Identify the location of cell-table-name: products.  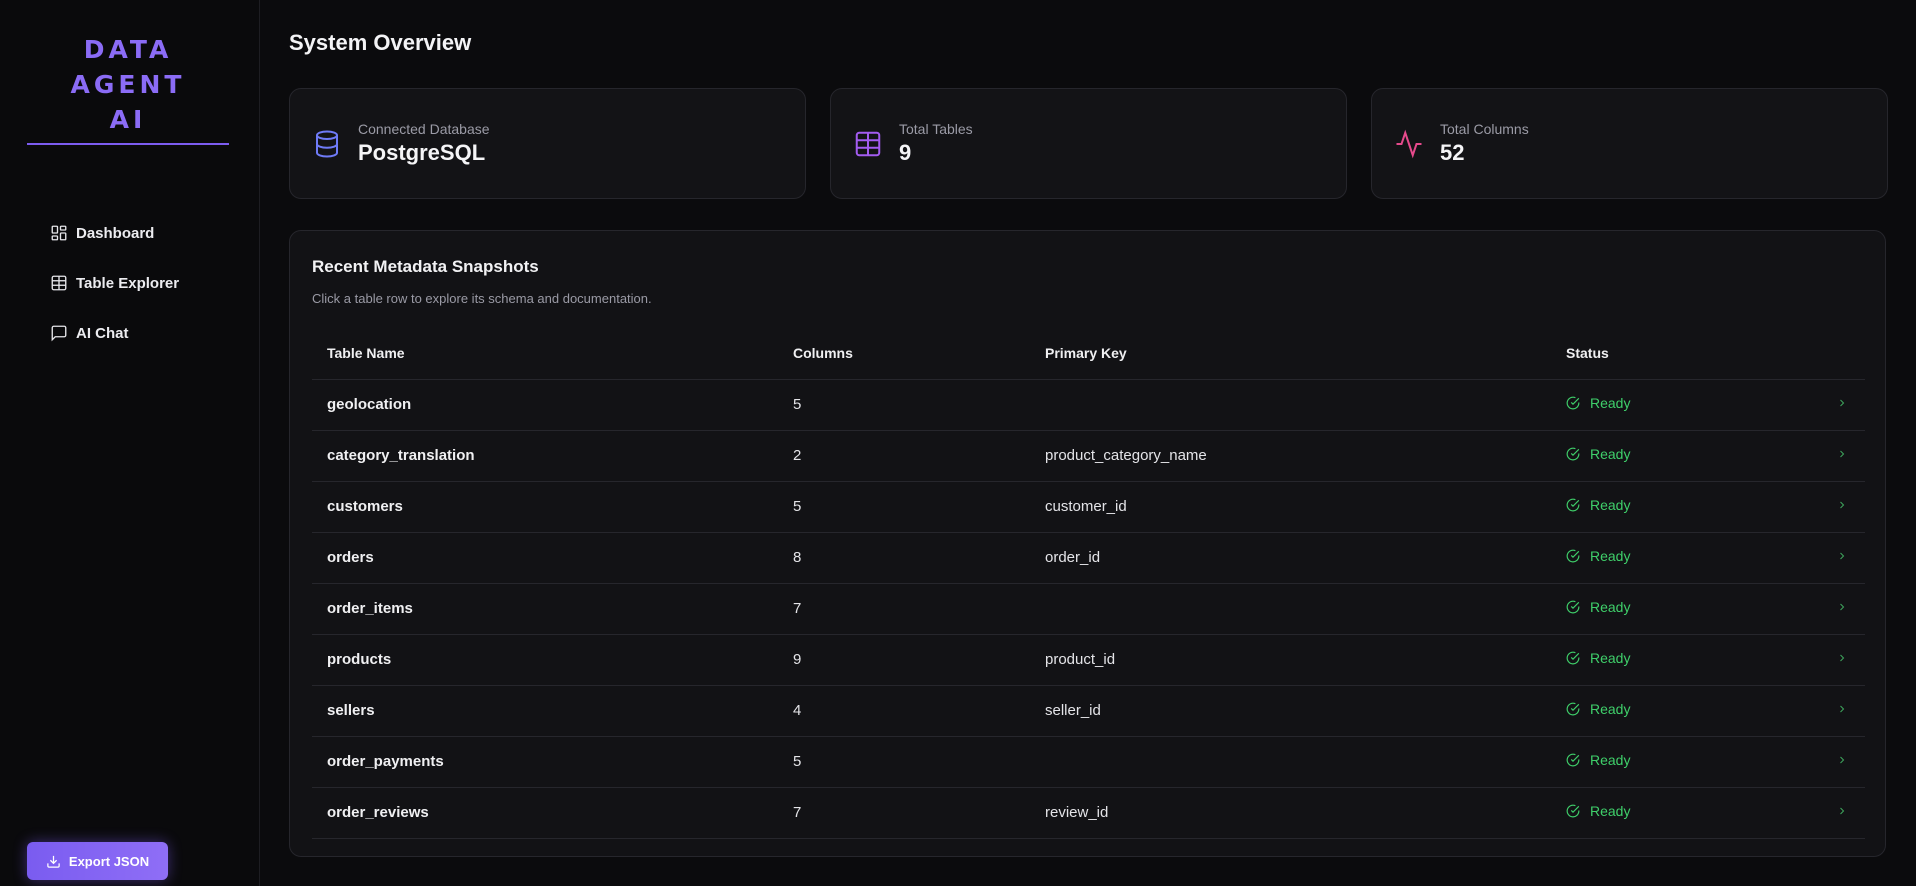
(552, 660).